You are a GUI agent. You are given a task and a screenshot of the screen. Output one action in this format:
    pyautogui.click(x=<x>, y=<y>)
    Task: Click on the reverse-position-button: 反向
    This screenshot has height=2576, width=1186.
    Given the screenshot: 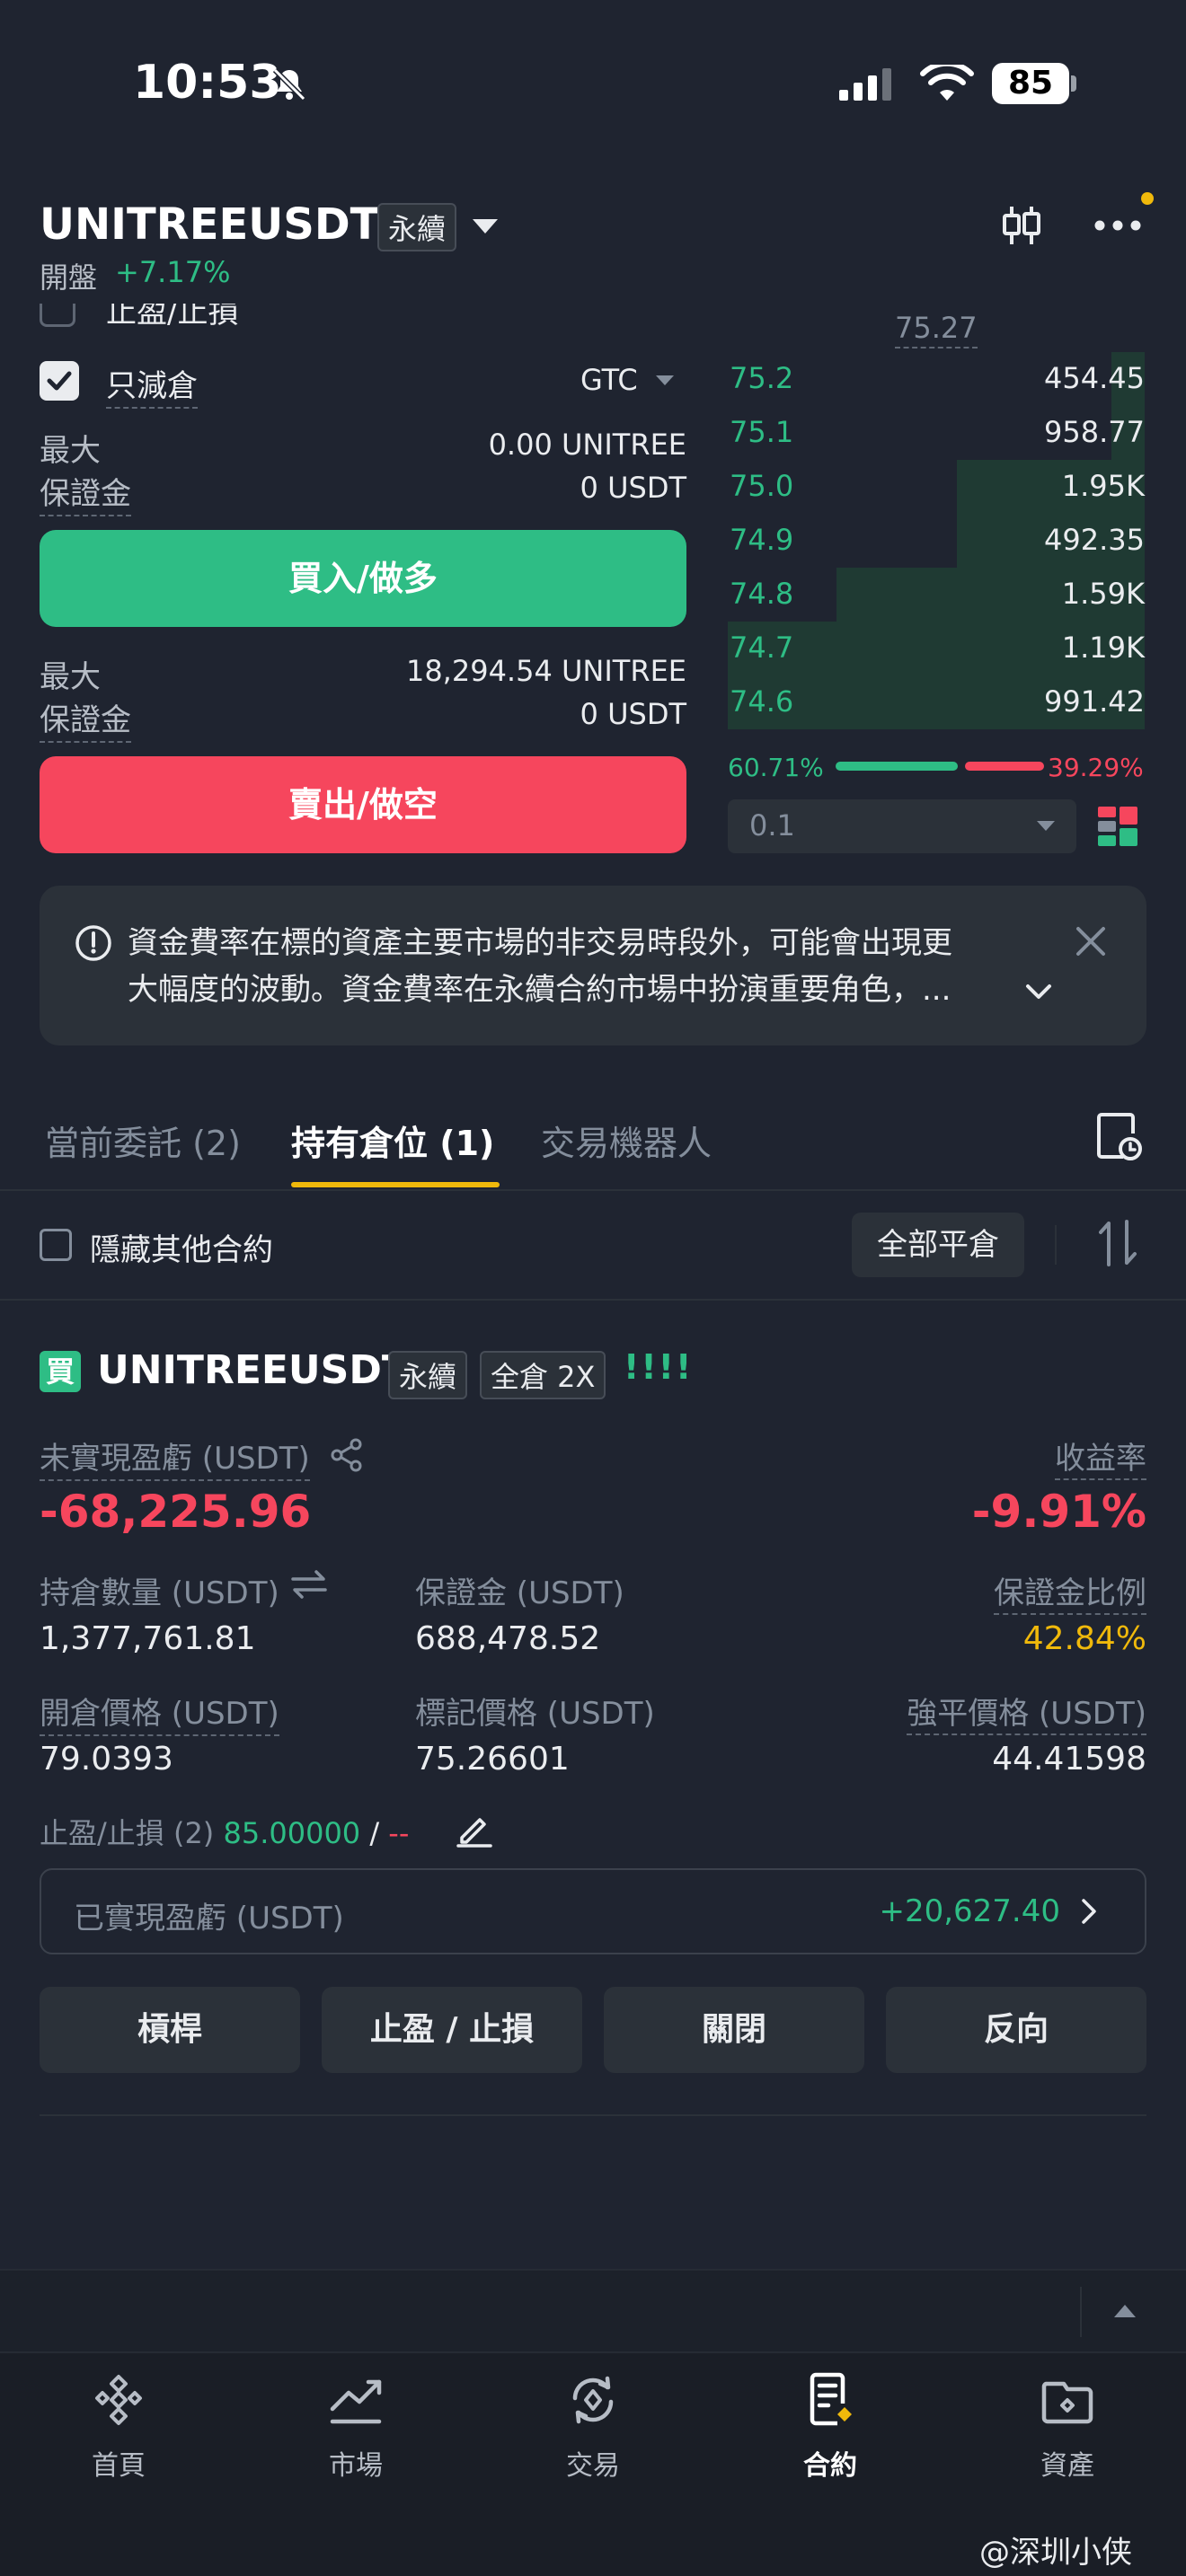 What is the action you would take?
    pyautogui.click(x=1016, y=2030)
    